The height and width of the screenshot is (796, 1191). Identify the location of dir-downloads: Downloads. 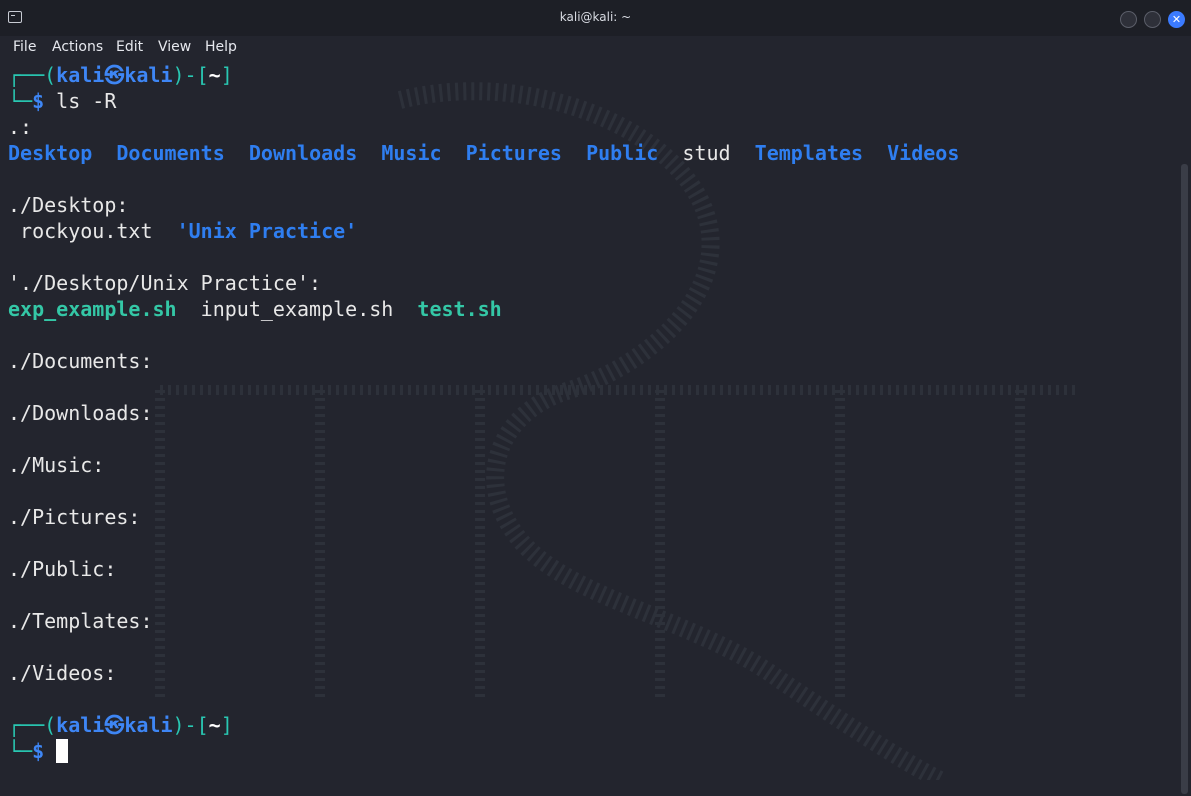
(303, 153).